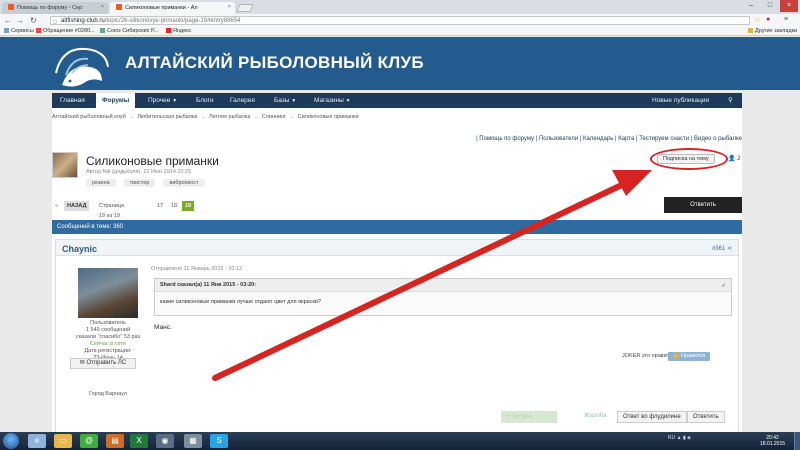 The image size is (800, 450). What do you see at coordinates (37, 441) in the screenshot?
I see `explorer-icon: e` at bounding box center [37, 441].